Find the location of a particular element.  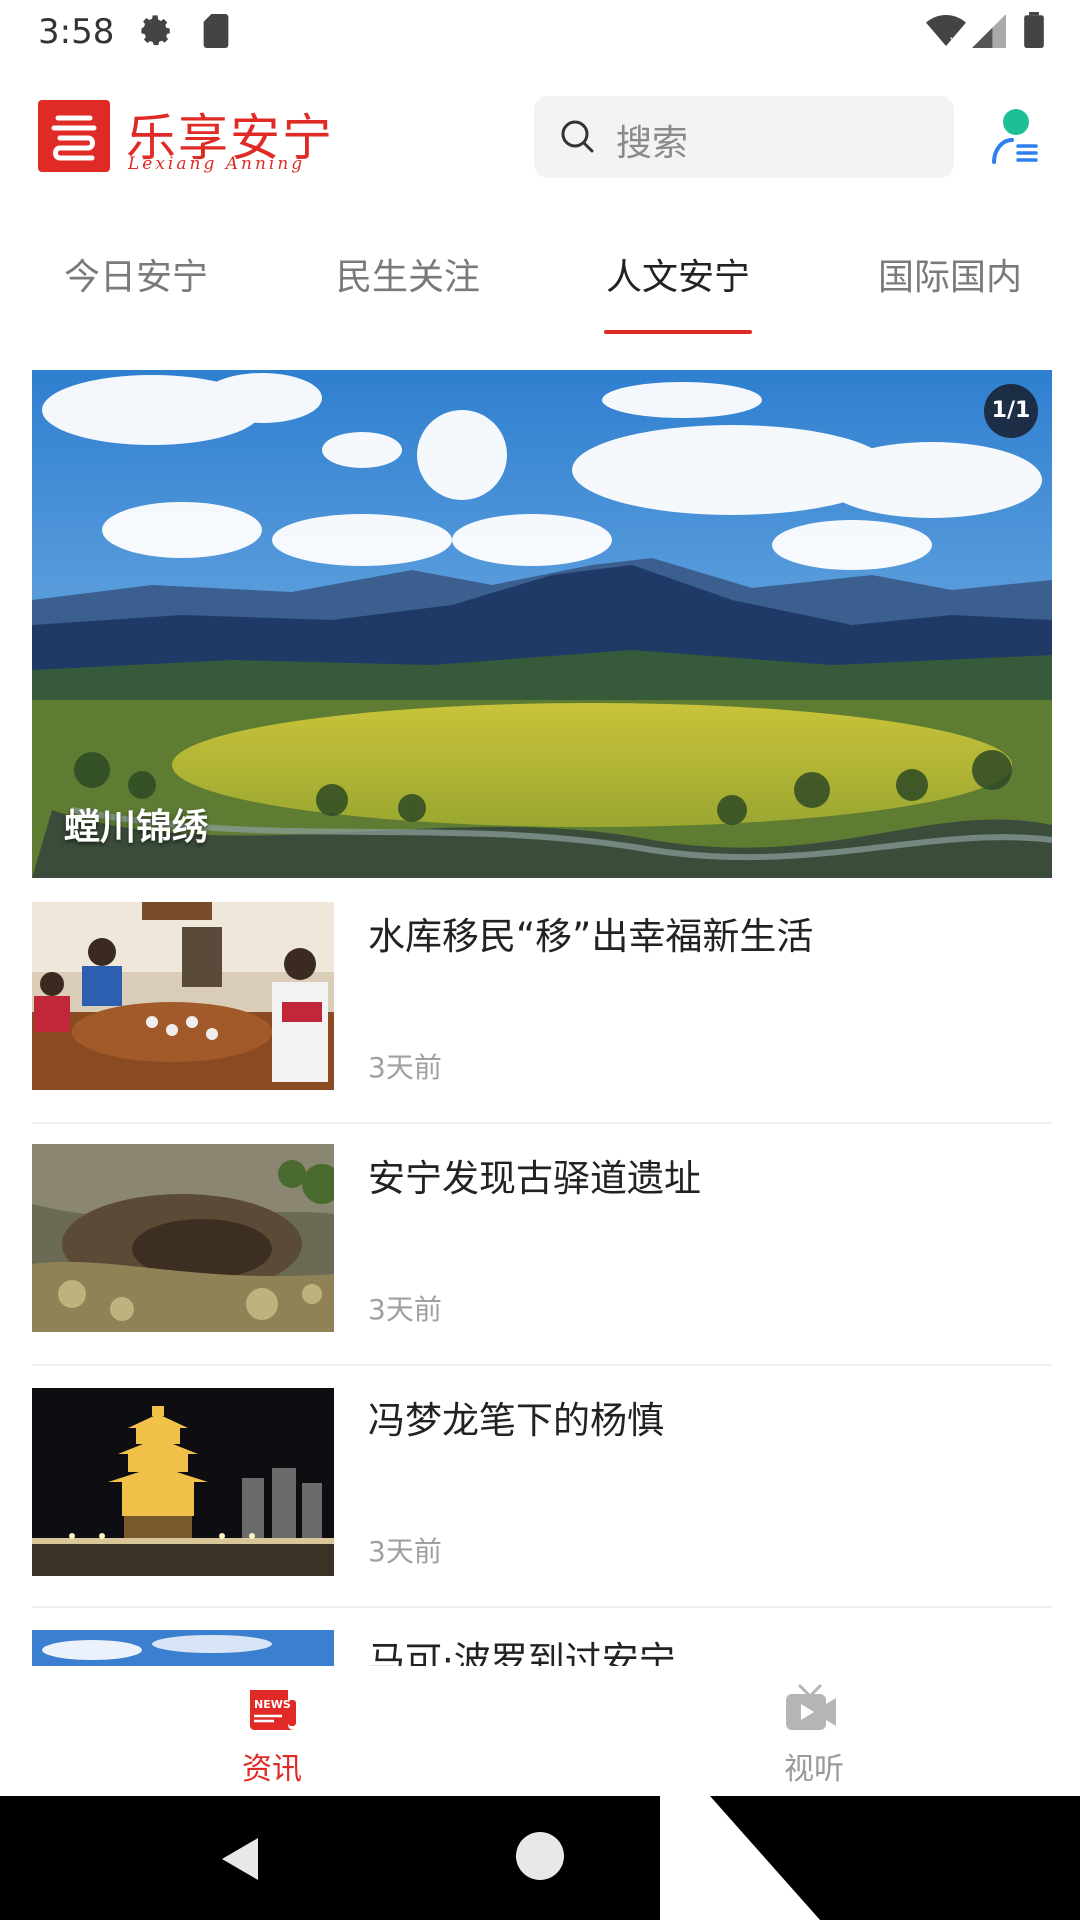

home-icon is located at coordinates (540, 1856).